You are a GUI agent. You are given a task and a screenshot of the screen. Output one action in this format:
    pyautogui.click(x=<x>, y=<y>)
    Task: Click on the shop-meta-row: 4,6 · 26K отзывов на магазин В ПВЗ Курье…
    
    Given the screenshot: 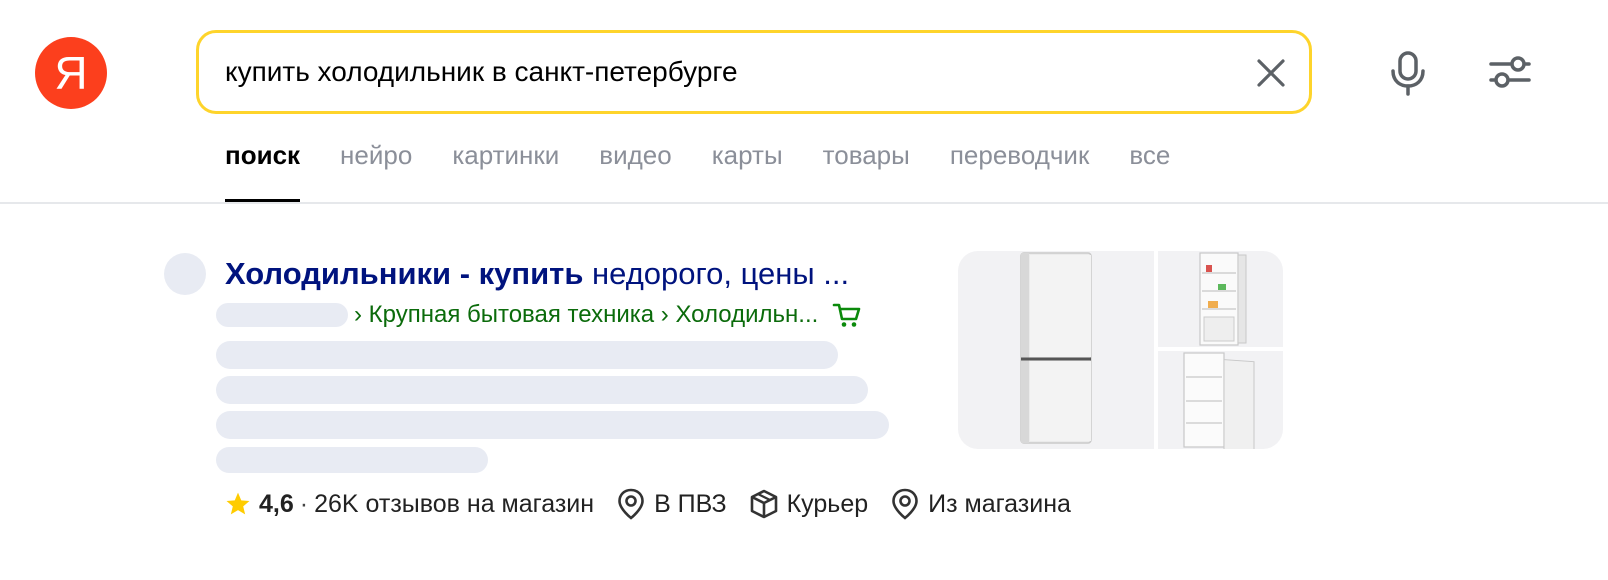 What is the action you would take?
    pyautogui.click(x=648, y=504)
    